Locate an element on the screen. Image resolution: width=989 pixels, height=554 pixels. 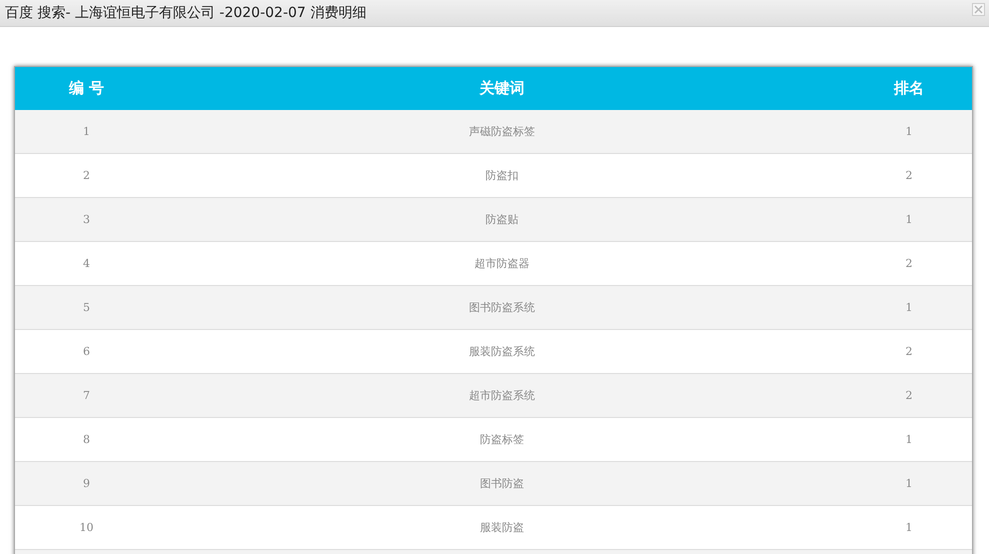
window-title: 百度 搜索- 上海谊恒电子有限公司 -2020-02-07 消费明细 is located at coordinates (185, 13).